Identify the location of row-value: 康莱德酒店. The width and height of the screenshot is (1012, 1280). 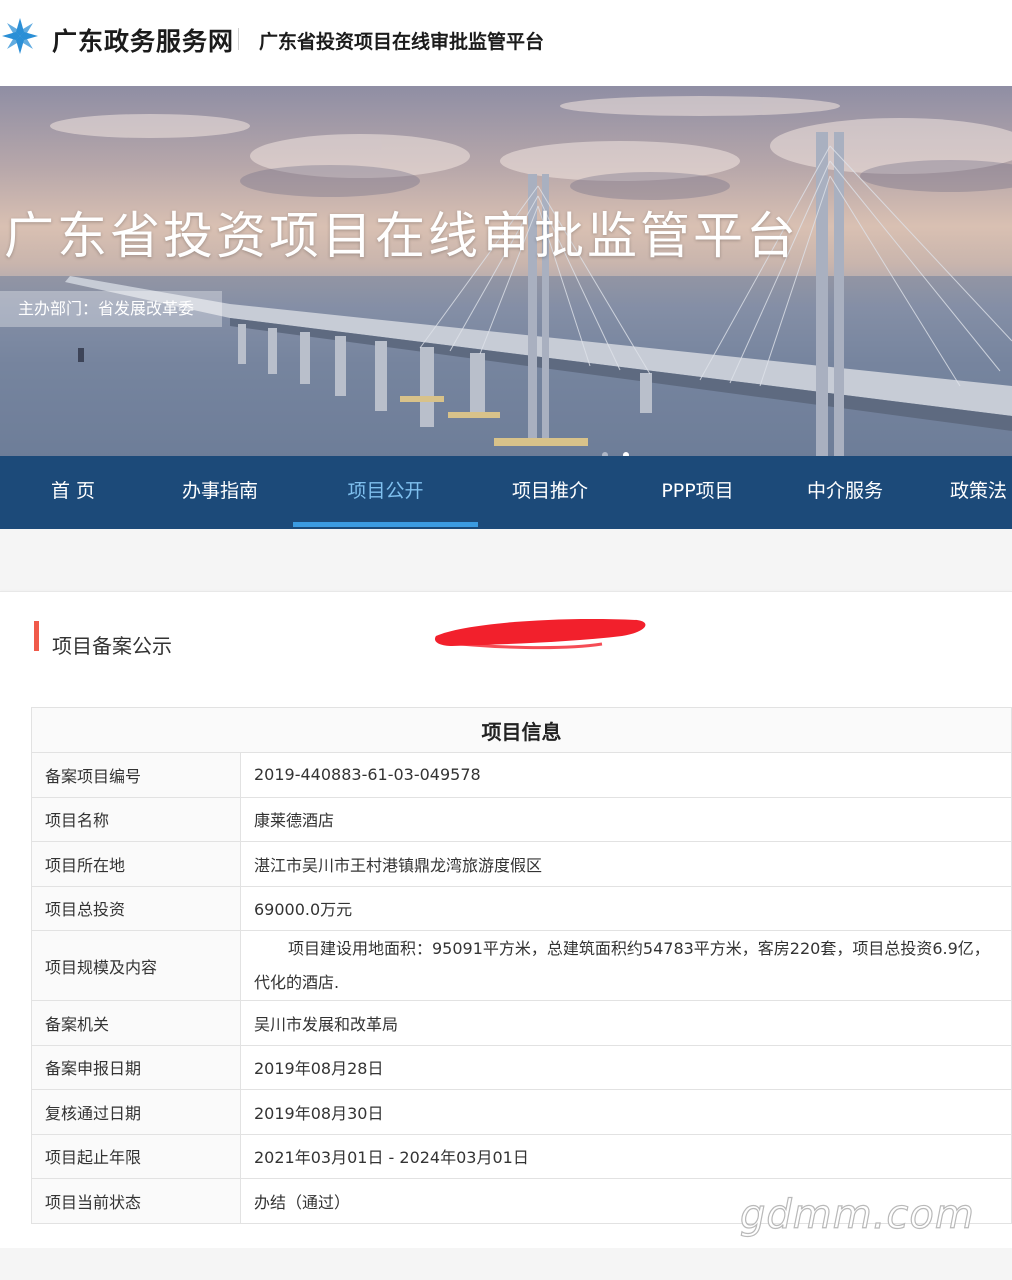
(626, 819).